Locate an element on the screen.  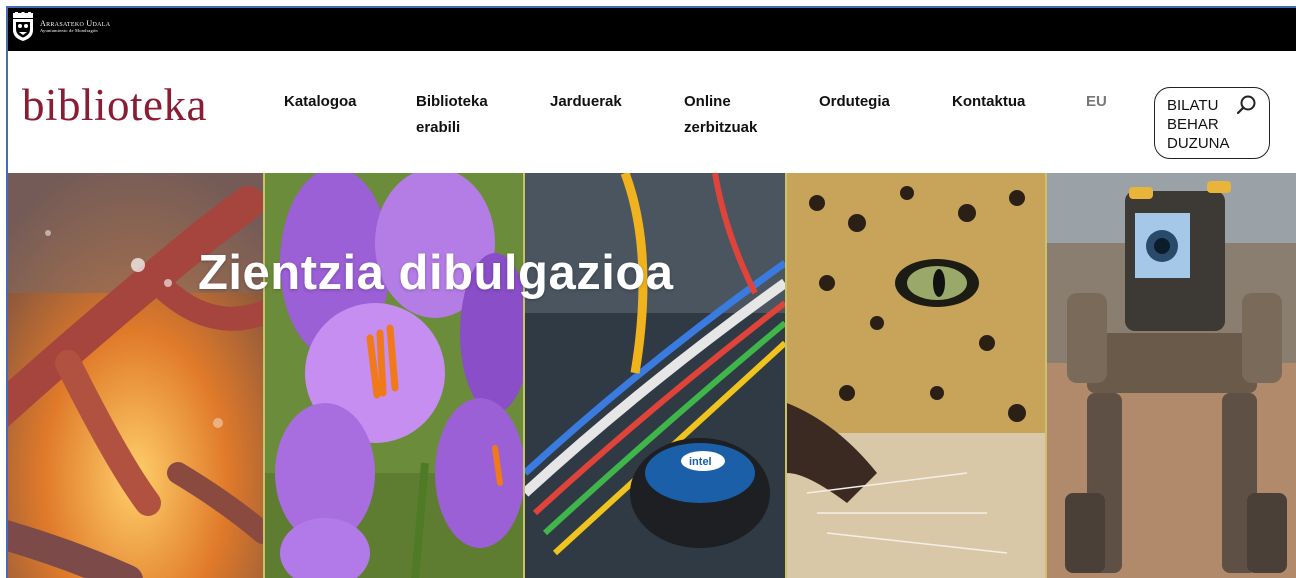
nav-item-online-zerbitzuak: Online zerbitzuak is located at coordinates (720, 115).